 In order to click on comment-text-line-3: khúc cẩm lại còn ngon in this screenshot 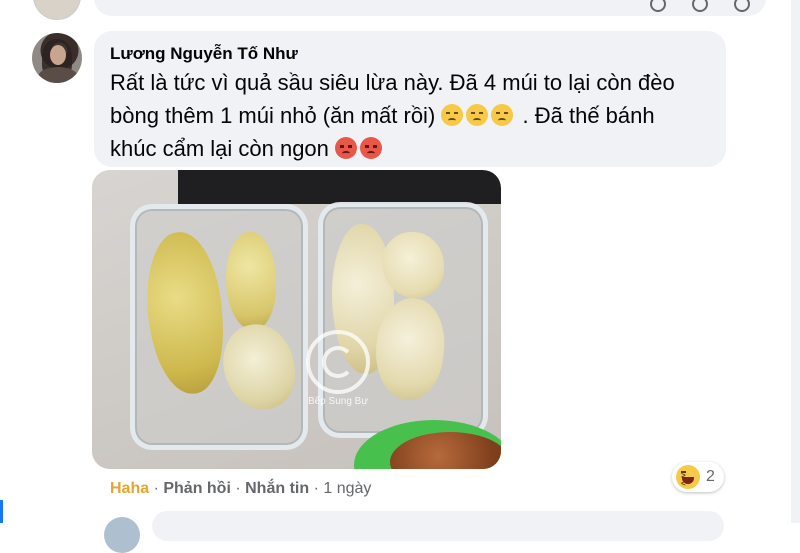, I will do `click(410, 148)`.